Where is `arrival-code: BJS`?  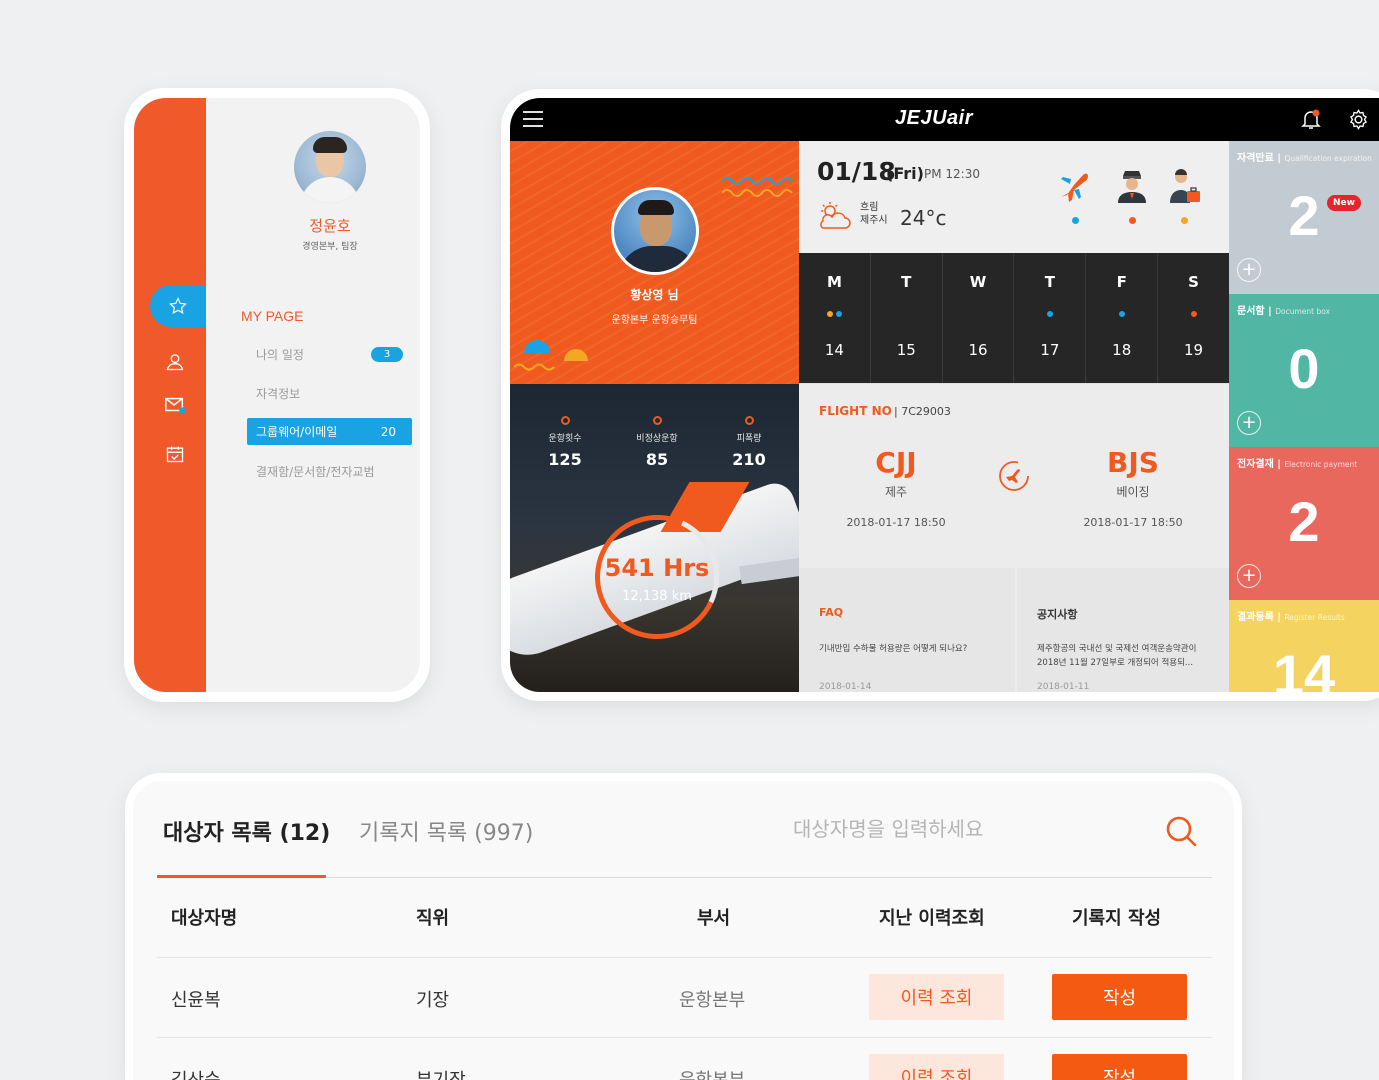
arrival-code: BJS is located at coordinates (1133, 462).